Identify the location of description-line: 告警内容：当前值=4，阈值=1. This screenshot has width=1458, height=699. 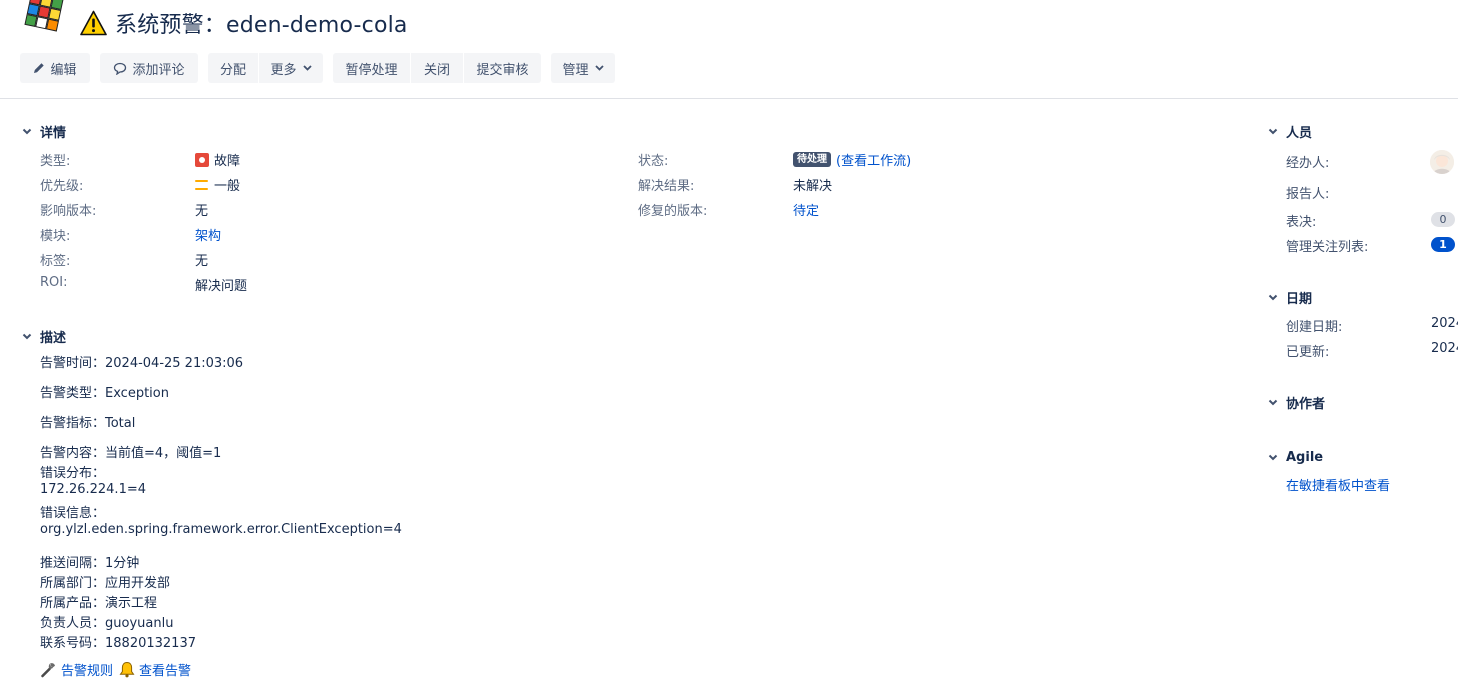
(131, 453).